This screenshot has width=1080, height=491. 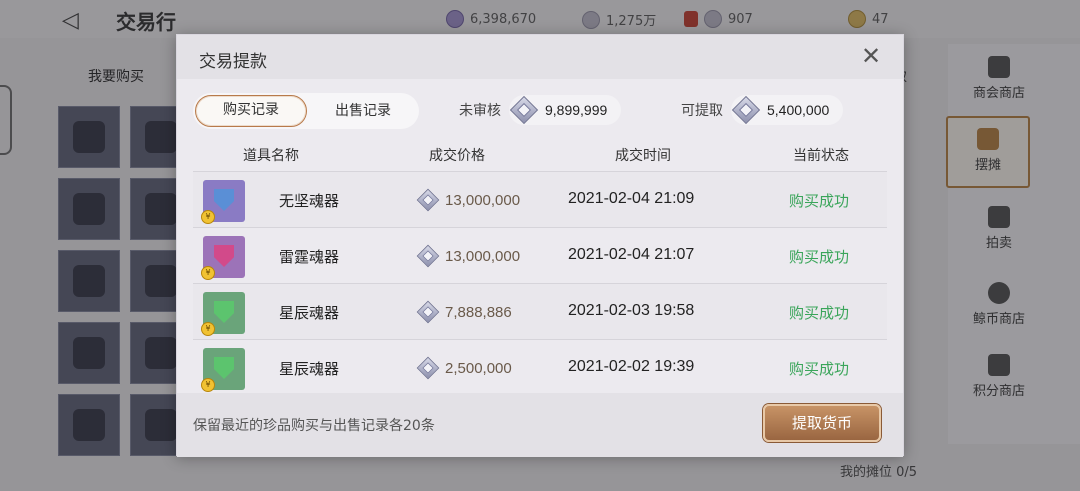 I want to click on table-row: ¥ 雷霆魂器 13,000,000 2021-02-04 21:07 购买成功, so click(x=540, y=255).